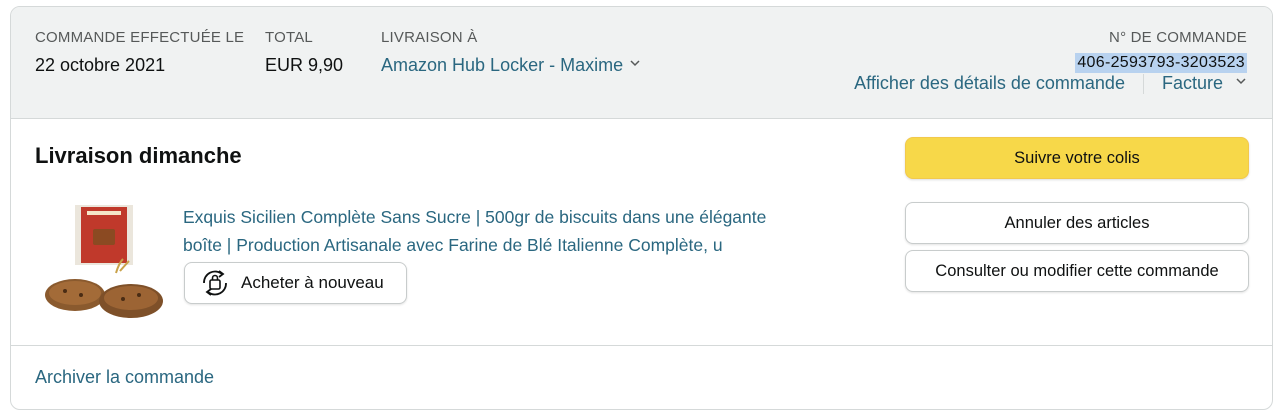 The height and width of the screenshot is (412, 1280). What do you see at coordinates (1077, 223) in the screenshot?
I see `cancel-items-button: Annuler des articles` at bounding box center [1077, 223].